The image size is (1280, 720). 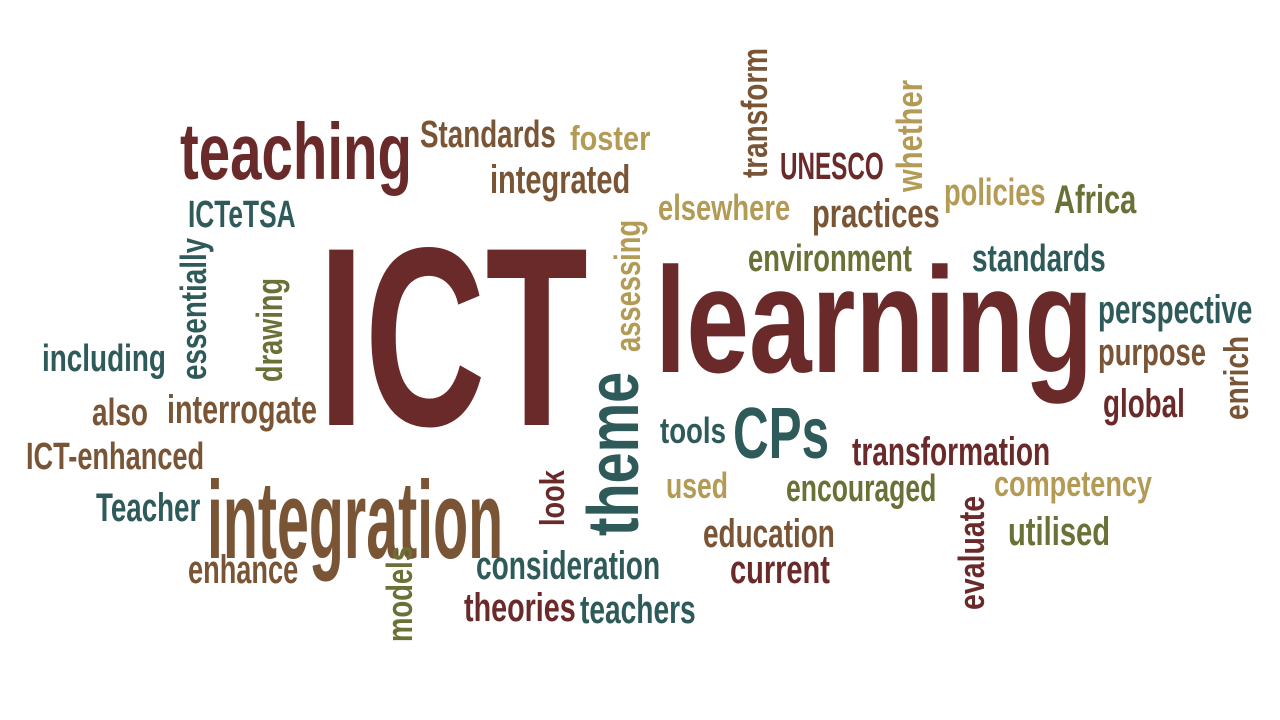 I want to click on word-consideration: consideration, so click(x=568, y=566).